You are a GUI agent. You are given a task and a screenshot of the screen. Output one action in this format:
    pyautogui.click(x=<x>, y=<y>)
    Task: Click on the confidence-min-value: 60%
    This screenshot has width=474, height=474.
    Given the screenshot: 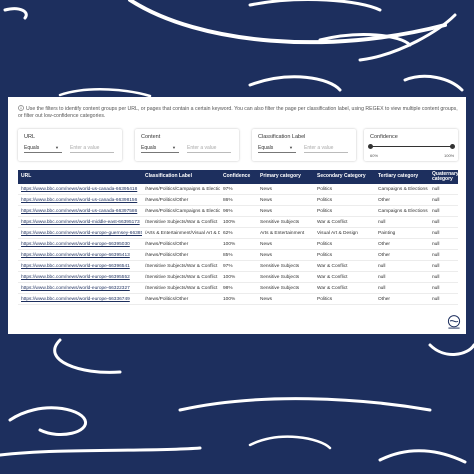 What is the action you would take?
    pyautogui.click(x=374, y=155)
    